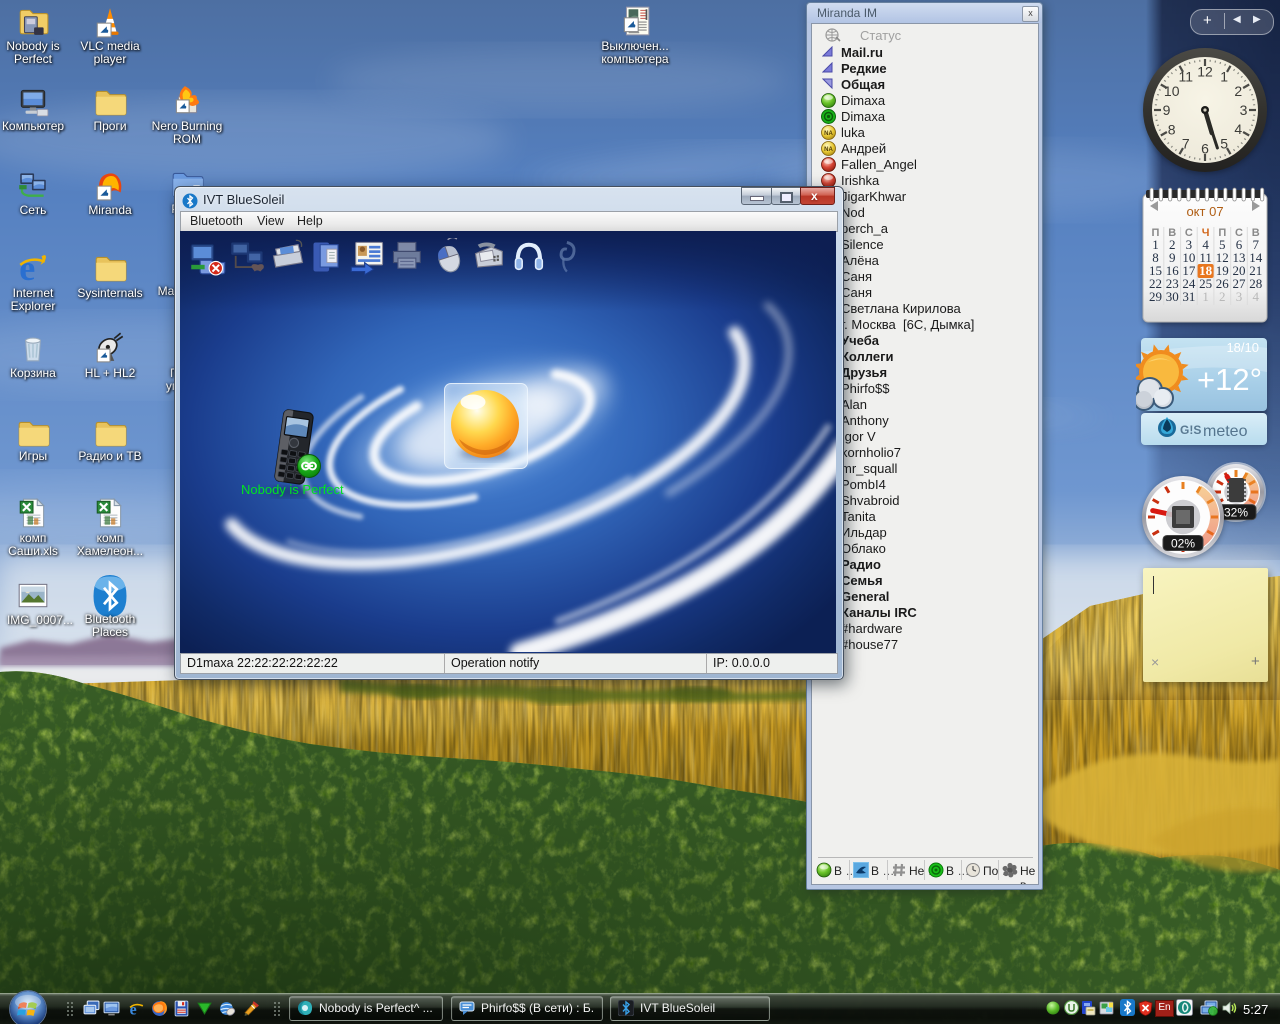 This screenshot has height=1024, width=1280. What do you see at coordinates (1242, 347) in the screenshot?
I see `svg-text: 18/10` at bounding box center [1242, 347].